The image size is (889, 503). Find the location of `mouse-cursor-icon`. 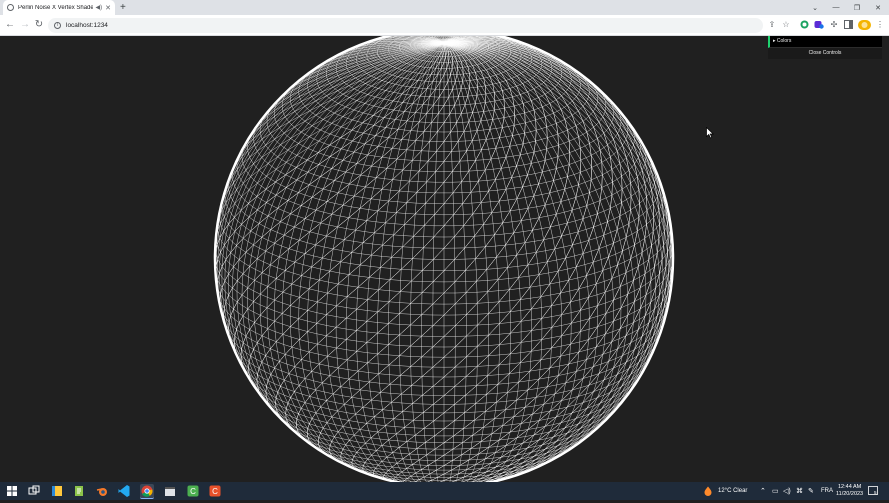

mouse-cursor-icon is located at coordinates (710, 133).